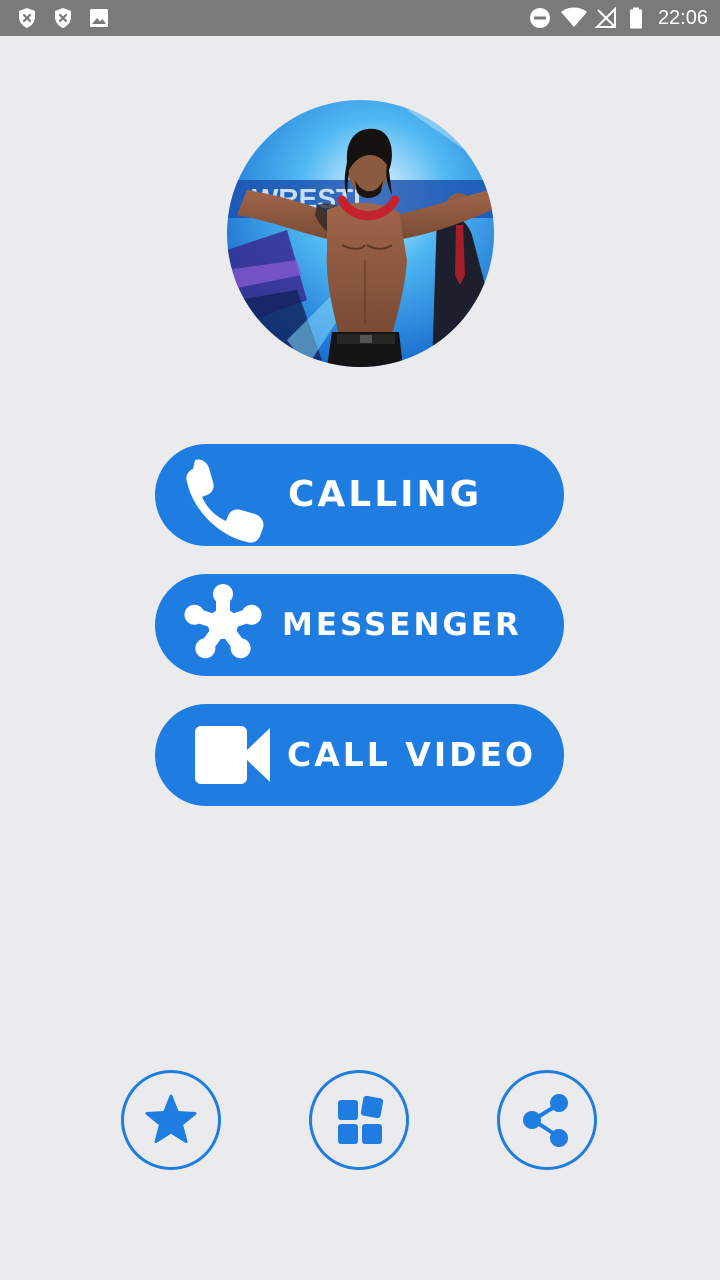  What do you see at coordinates (636, 18) in the screenshot?
I see `battery-icon` at bounding box center [636, 18].